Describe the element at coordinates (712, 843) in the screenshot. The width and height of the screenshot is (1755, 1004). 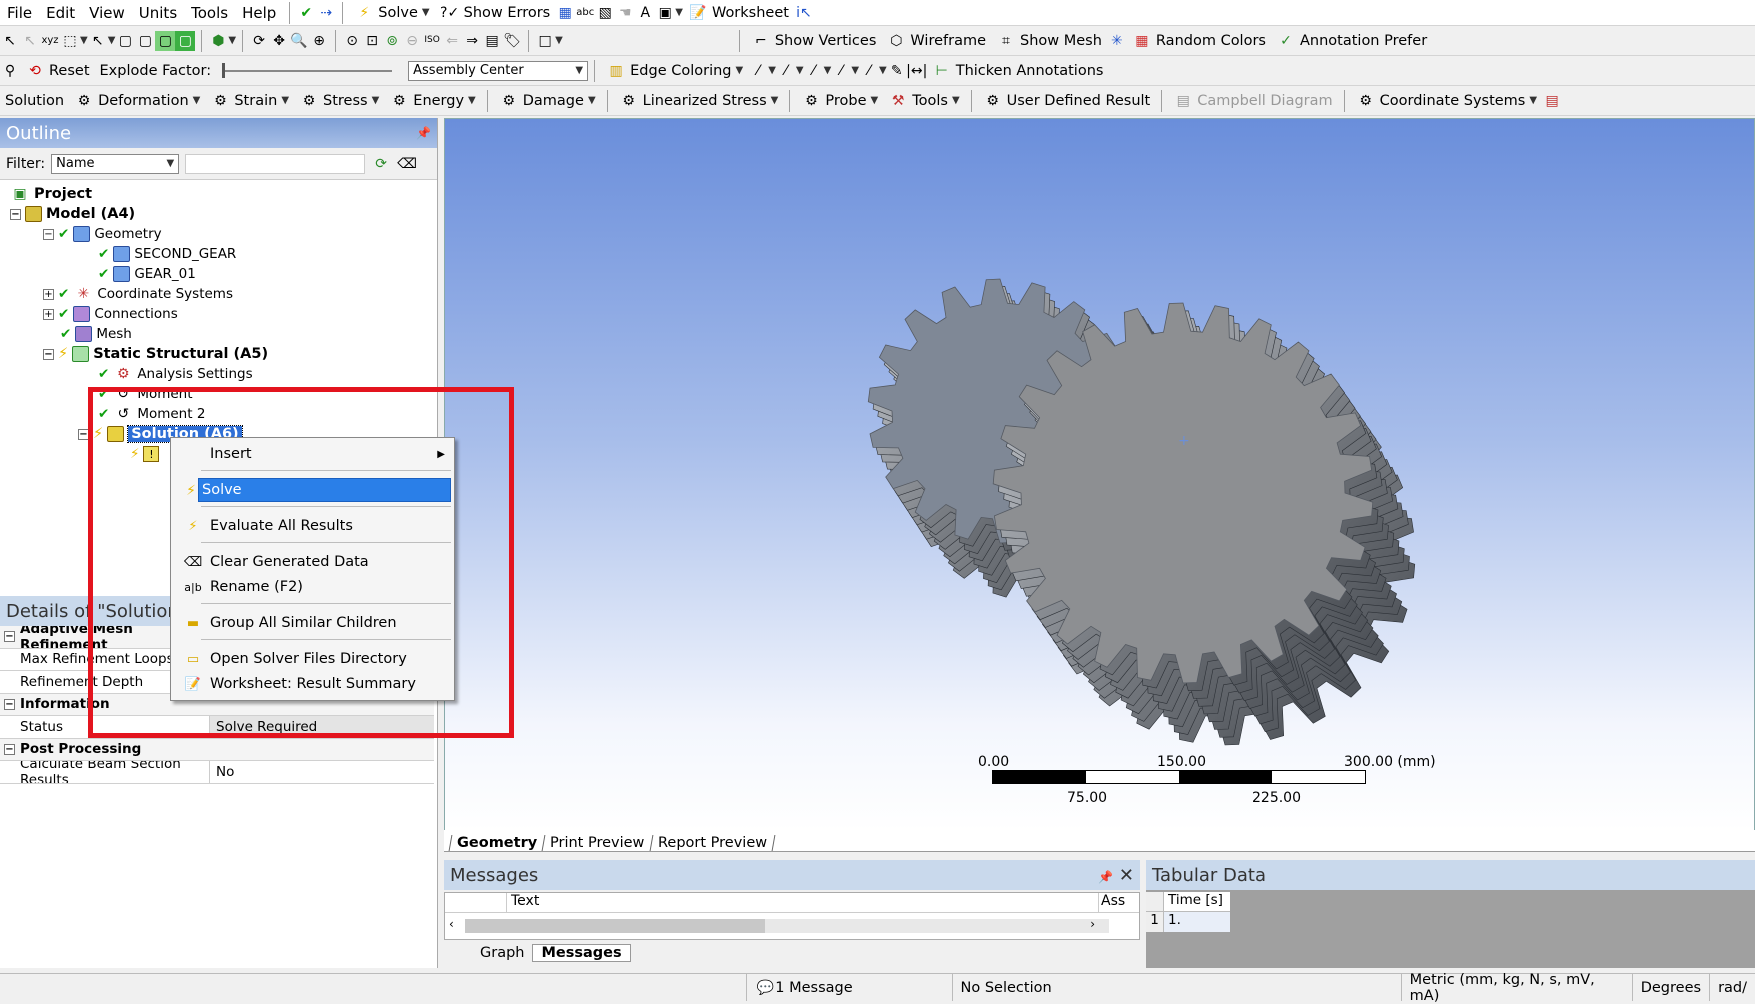
I see `tab-report-preview: Report Preview` at that location.